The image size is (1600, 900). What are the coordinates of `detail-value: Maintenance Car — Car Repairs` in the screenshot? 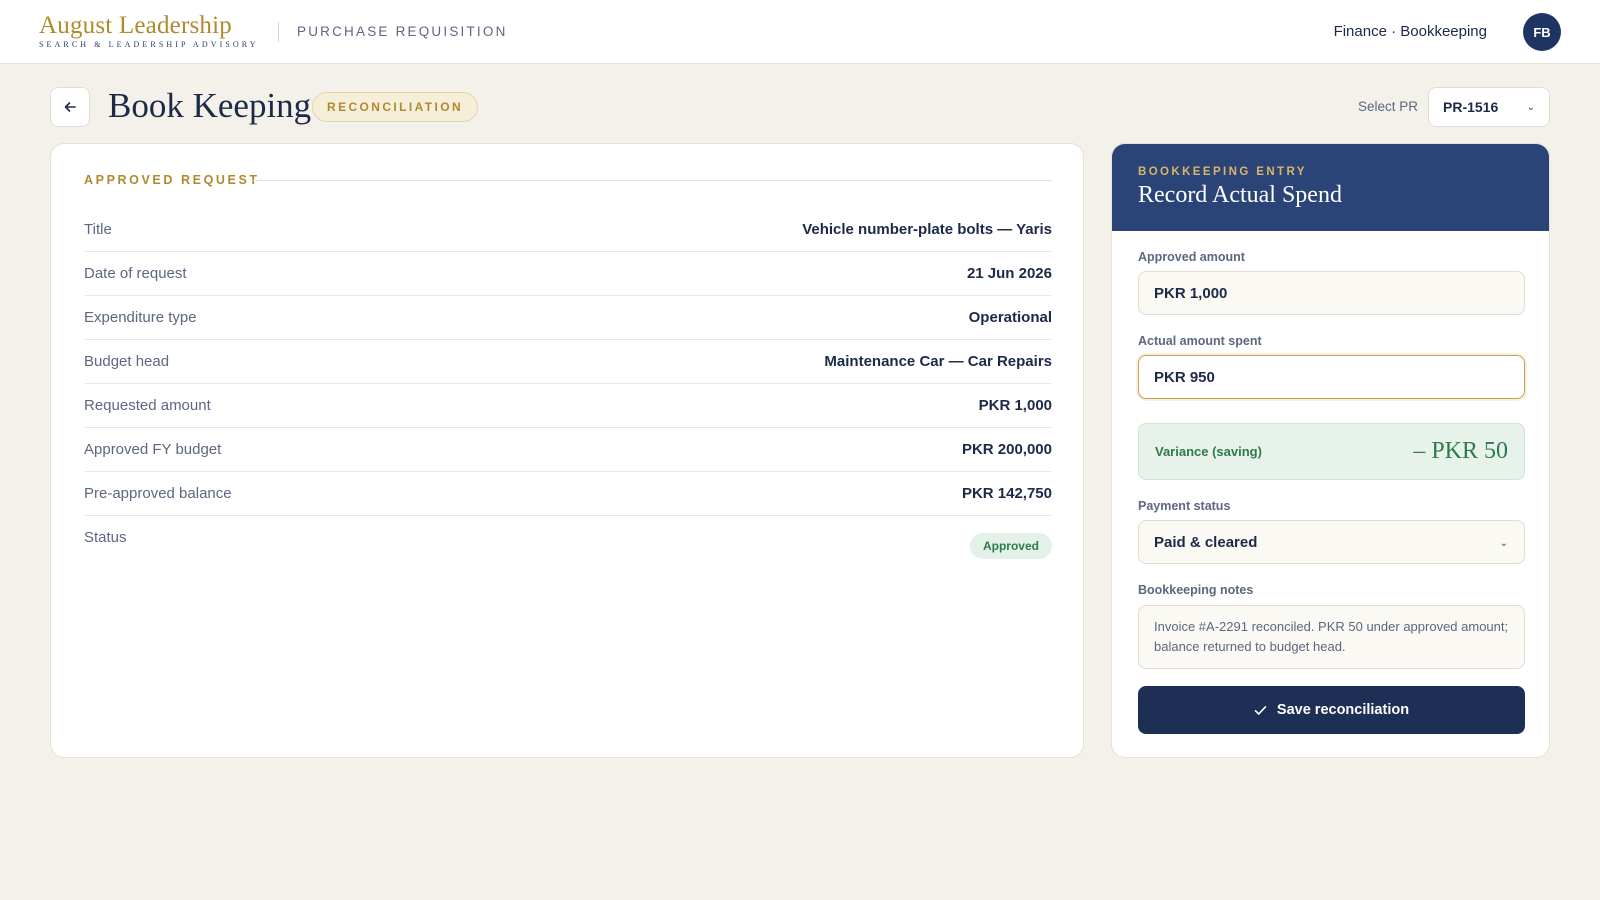 It's located at (938, 361).